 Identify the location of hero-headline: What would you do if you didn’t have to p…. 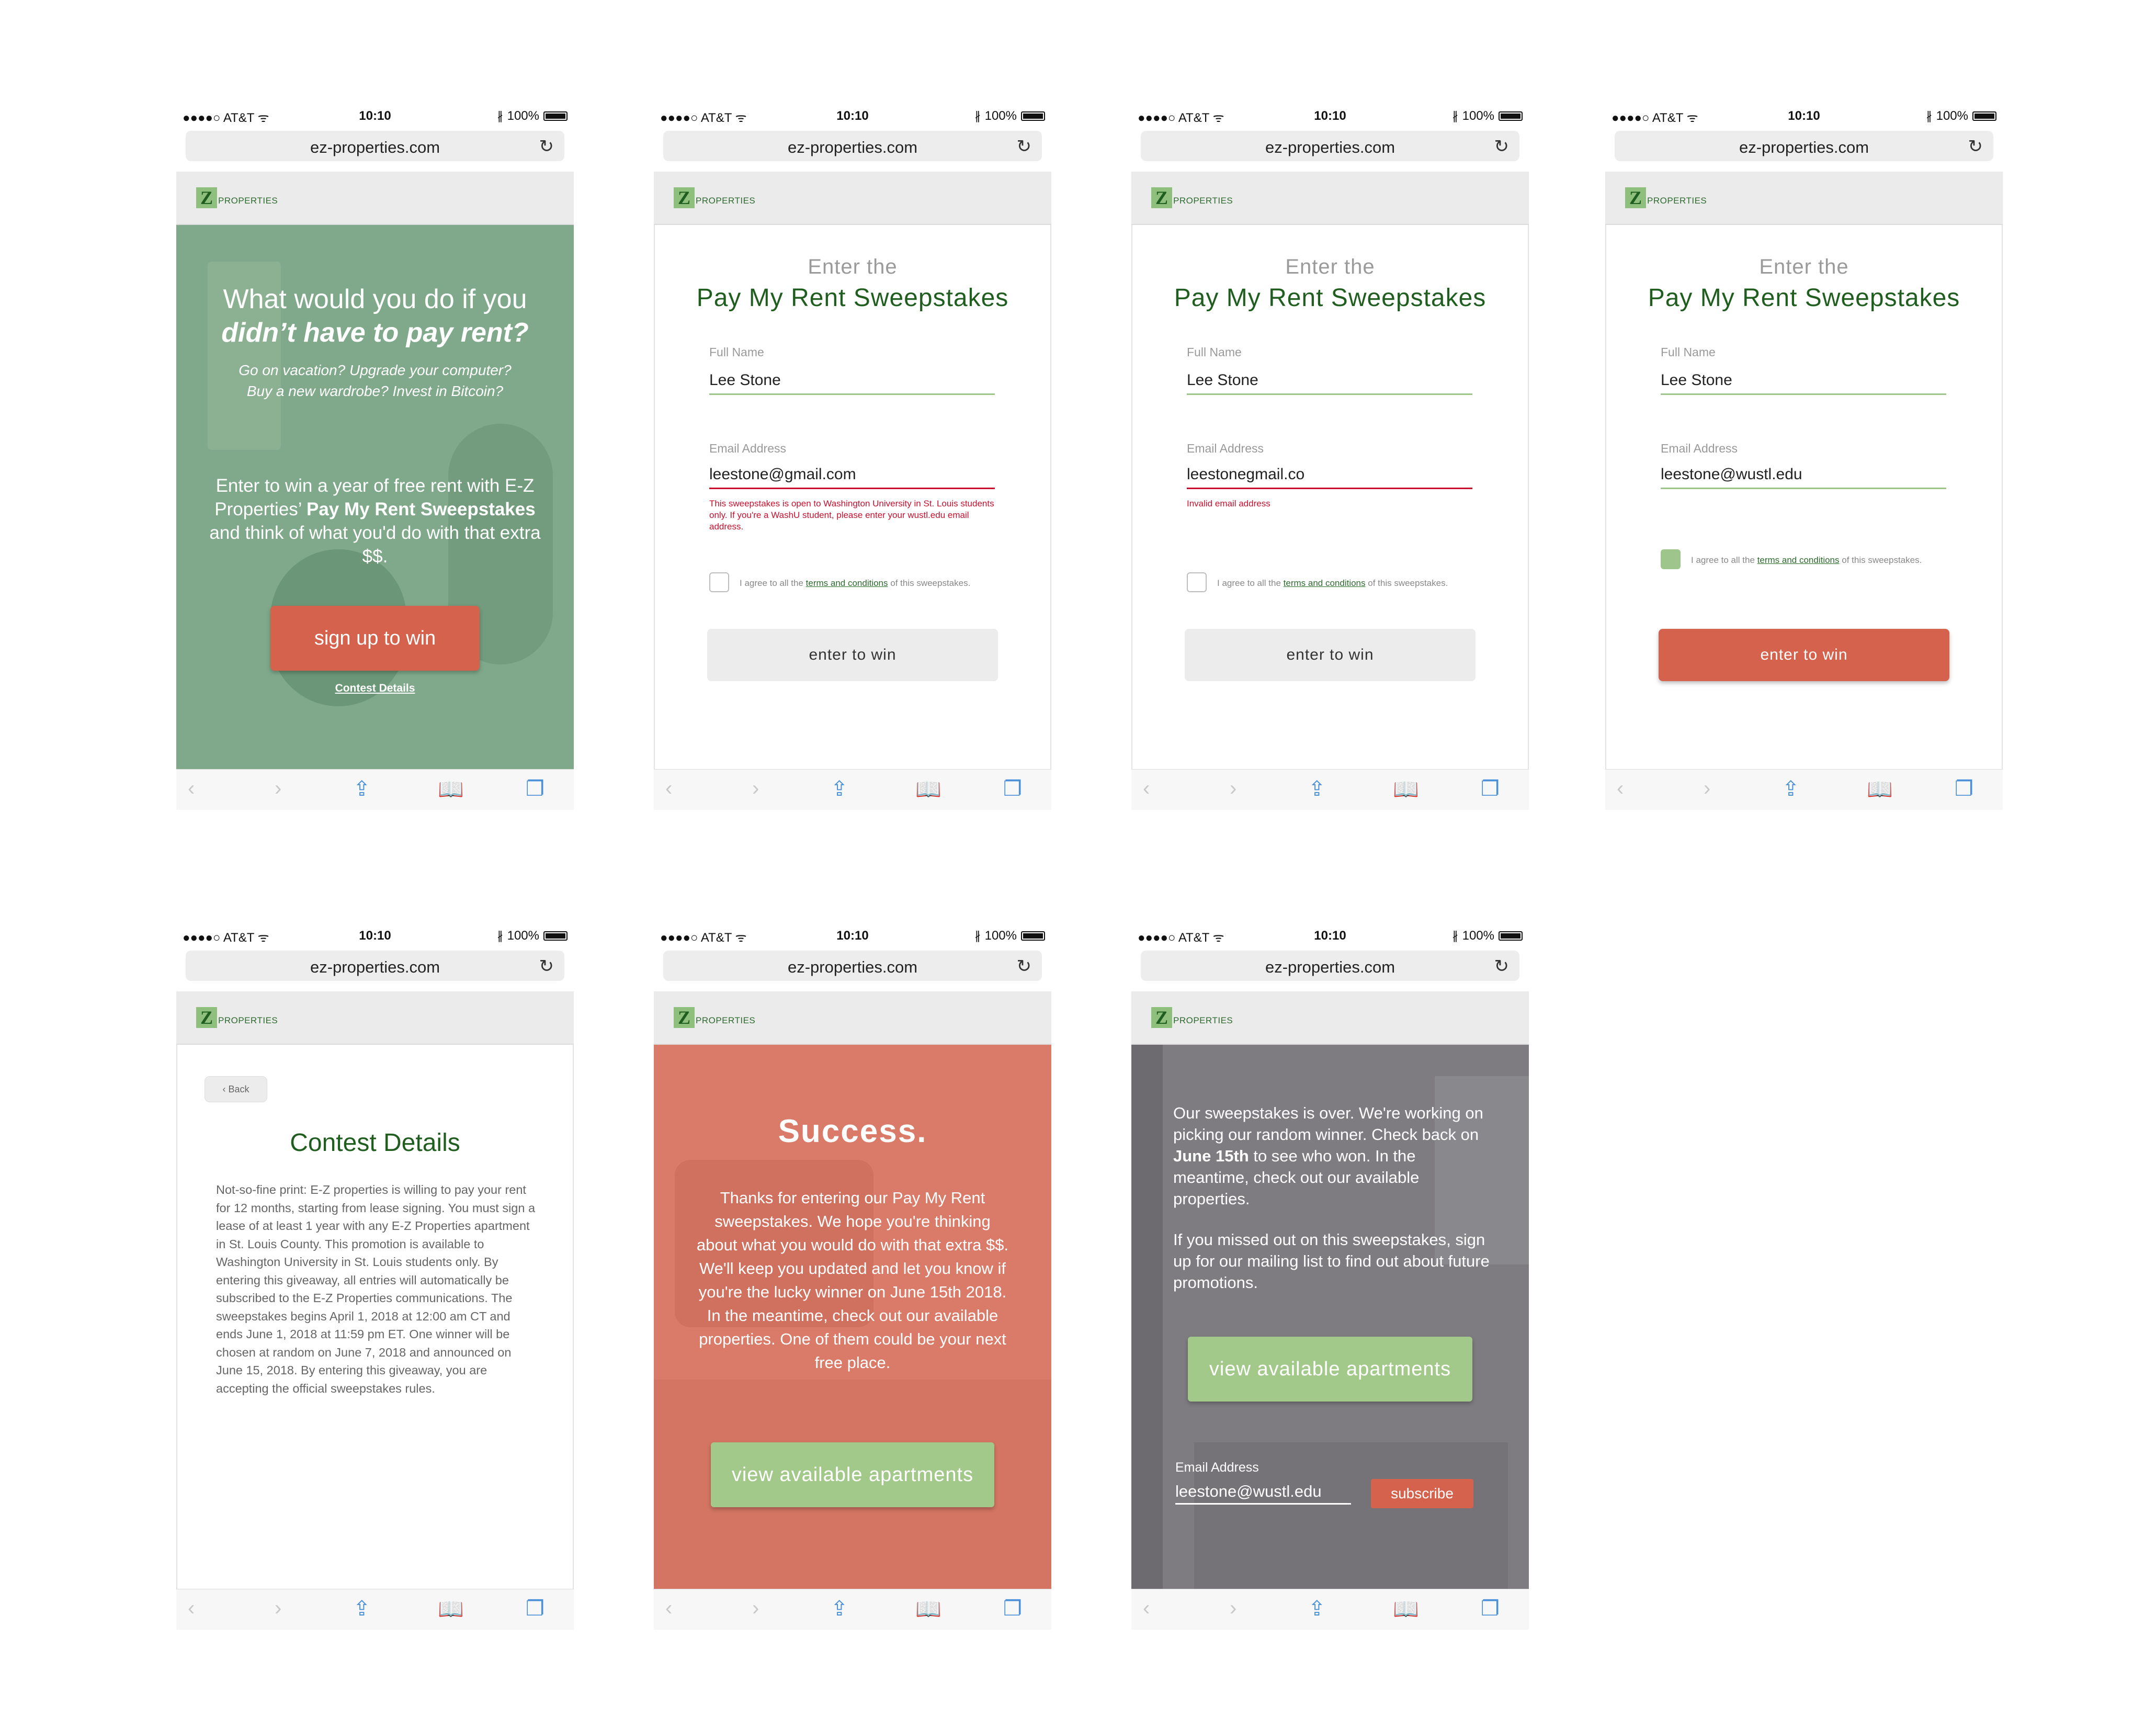
(375, 316).